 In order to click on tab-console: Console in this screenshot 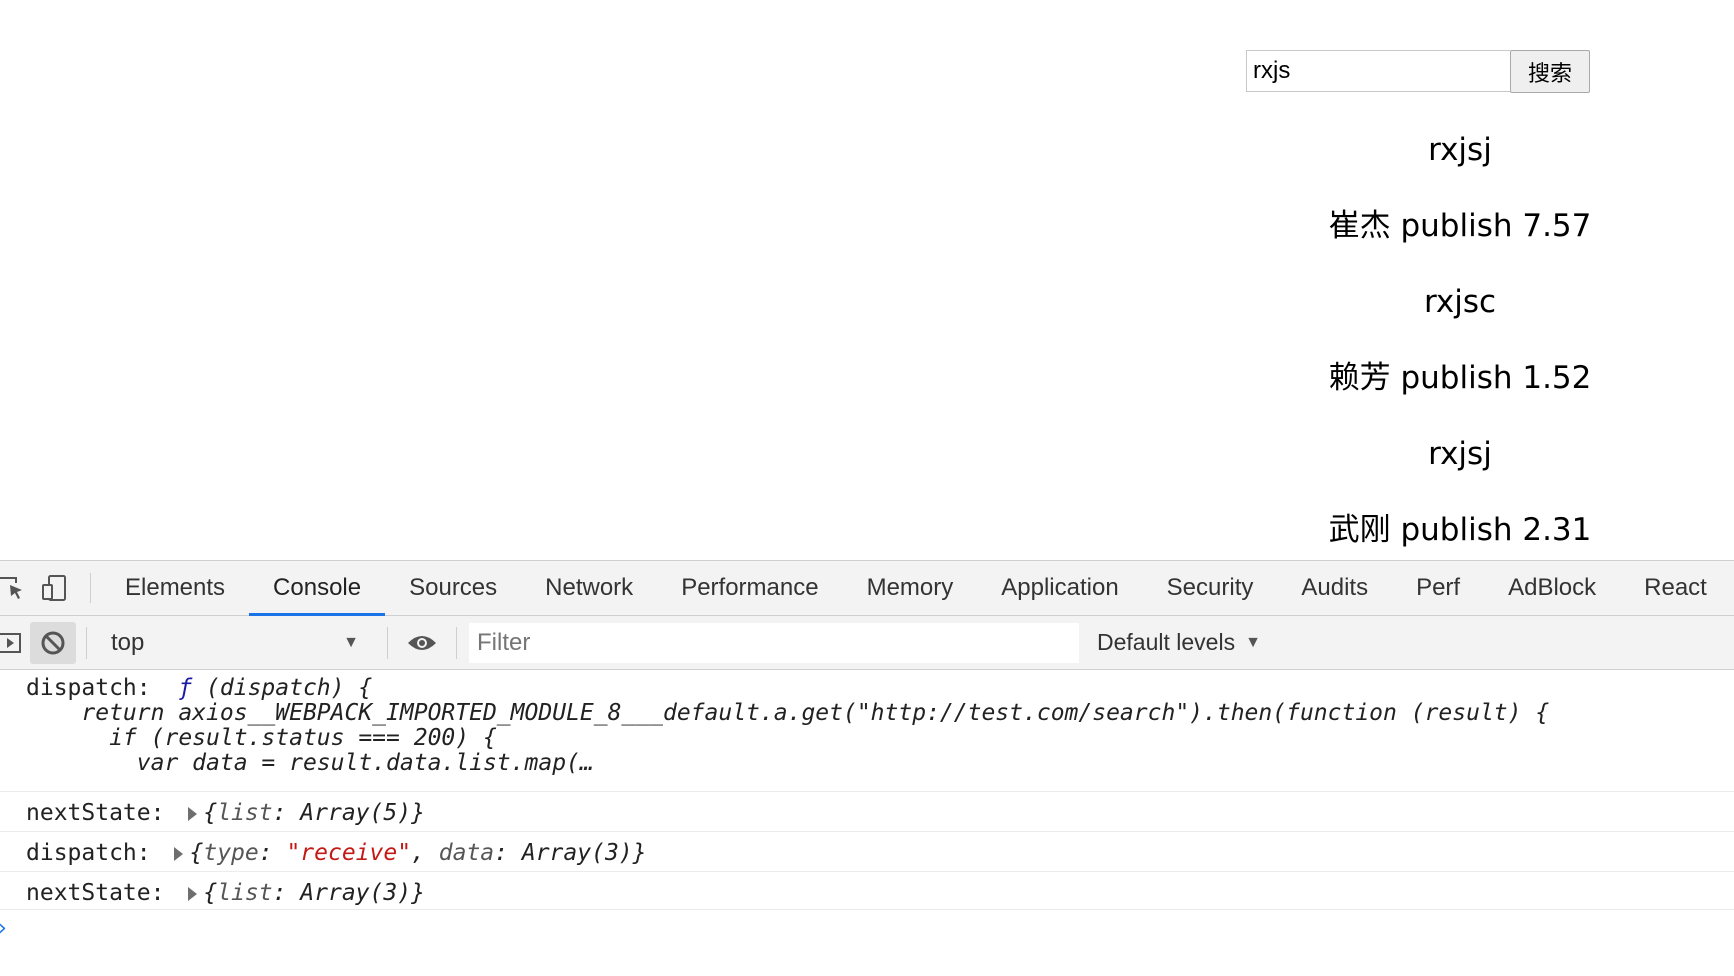, I will do `click(317, 588)`.